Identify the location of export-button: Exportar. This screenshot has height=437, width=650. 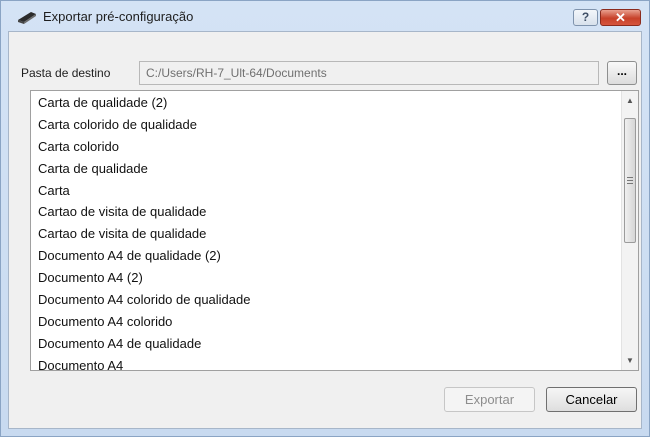
(489, 399).